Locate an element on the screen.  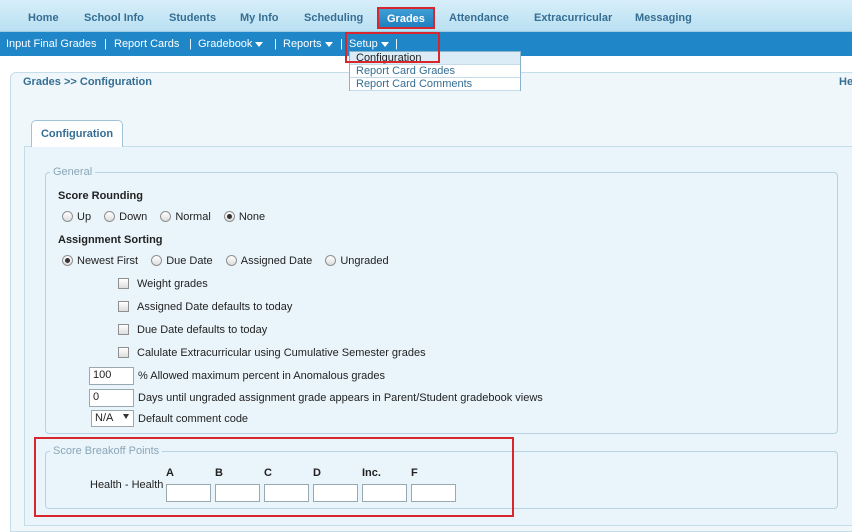
assignment-sorting-label: Assignment Sorting is located at coordinates (110, 240).